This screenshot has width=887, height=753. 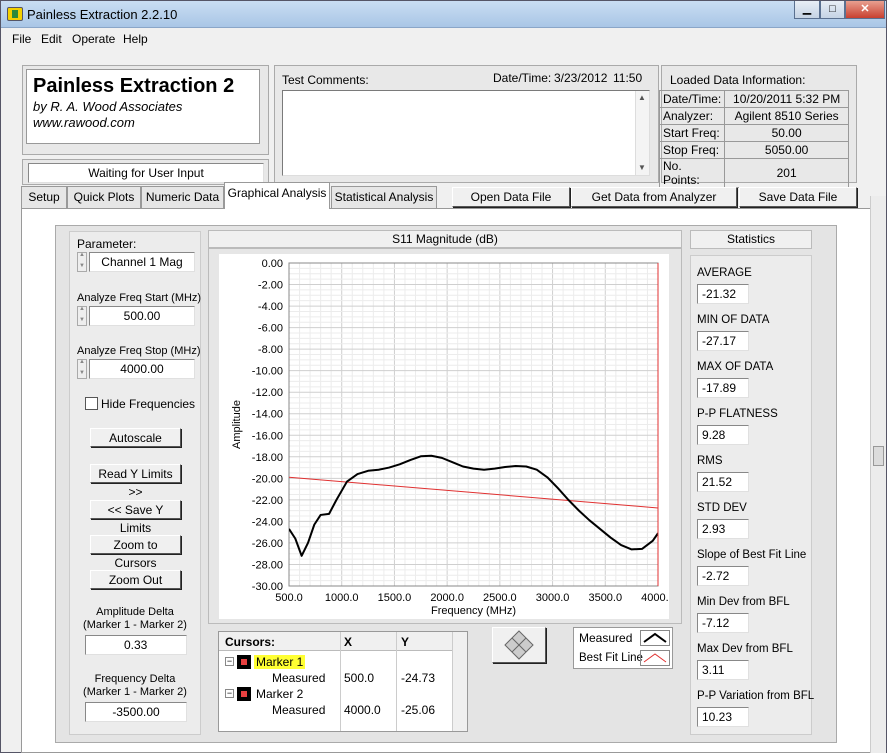 What do you see at coordinates (466, 133) in the screenshot?
I see `test-comments-textarea: ▲ ▼` at bounding box center [466, 133].